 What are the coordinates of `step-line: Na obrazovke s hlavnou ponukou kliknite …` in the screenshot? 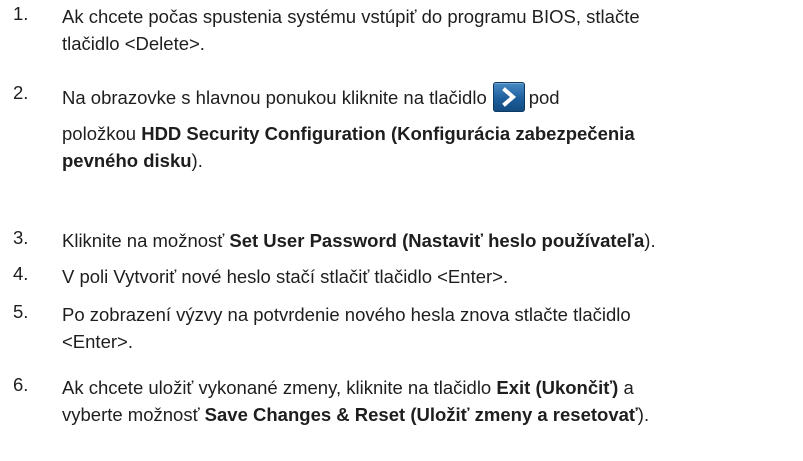 It's located at (429, 101).